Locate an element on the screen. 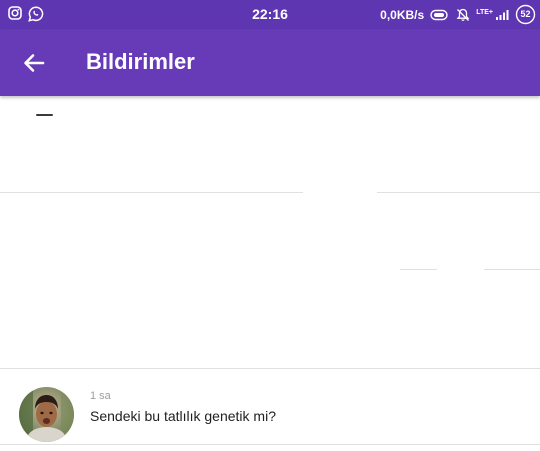  notification-text: Sendeki bu tatlılık genetik mi? is located at coordinates (183, 416).